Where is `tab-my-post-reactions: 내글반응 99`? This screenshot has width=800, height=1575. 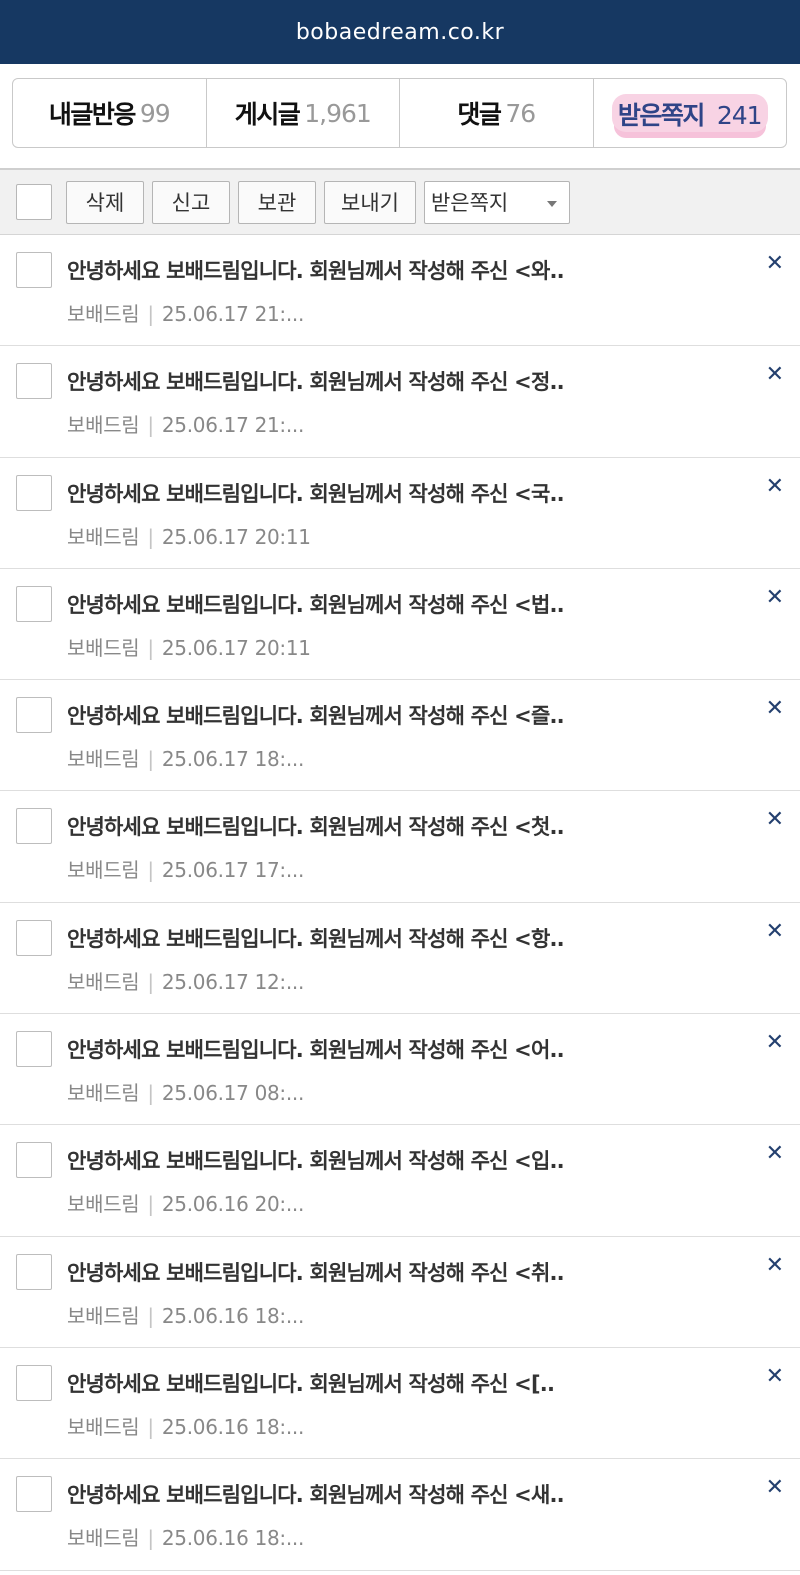
tab-my-post-reactions: 내글반응 99 is located at coordinates (110, 113).